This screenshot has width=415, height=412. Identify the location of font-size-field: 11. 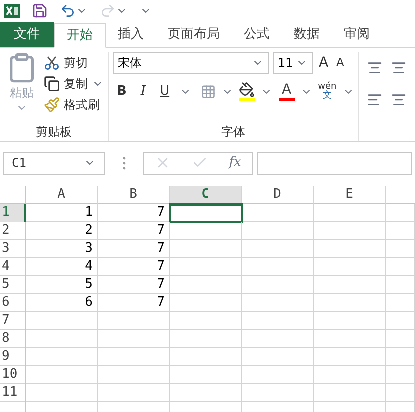
(293, 63).